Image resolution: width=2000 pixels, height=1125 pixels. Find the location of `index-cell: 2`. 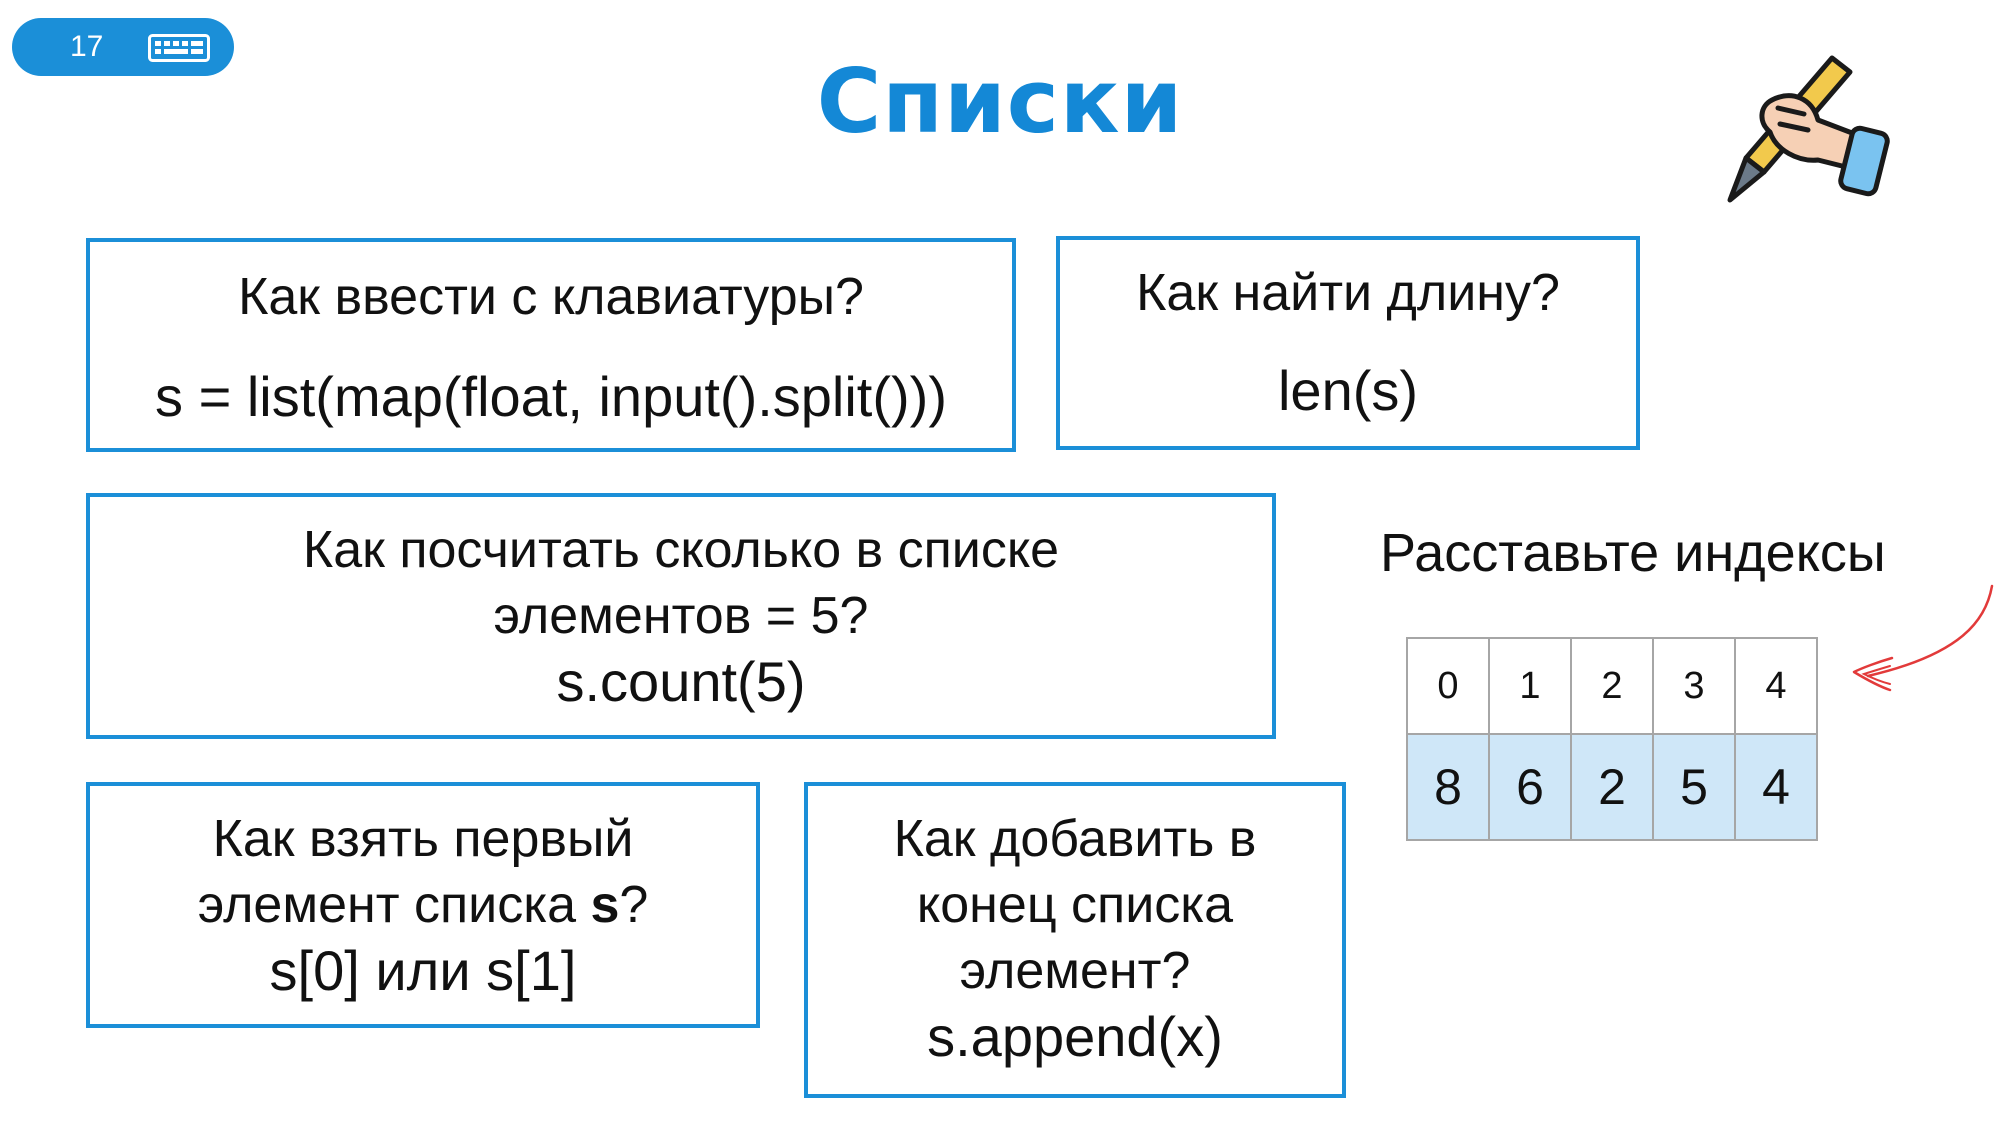

index-cell: 2 is located at coordinates (1612, 686).